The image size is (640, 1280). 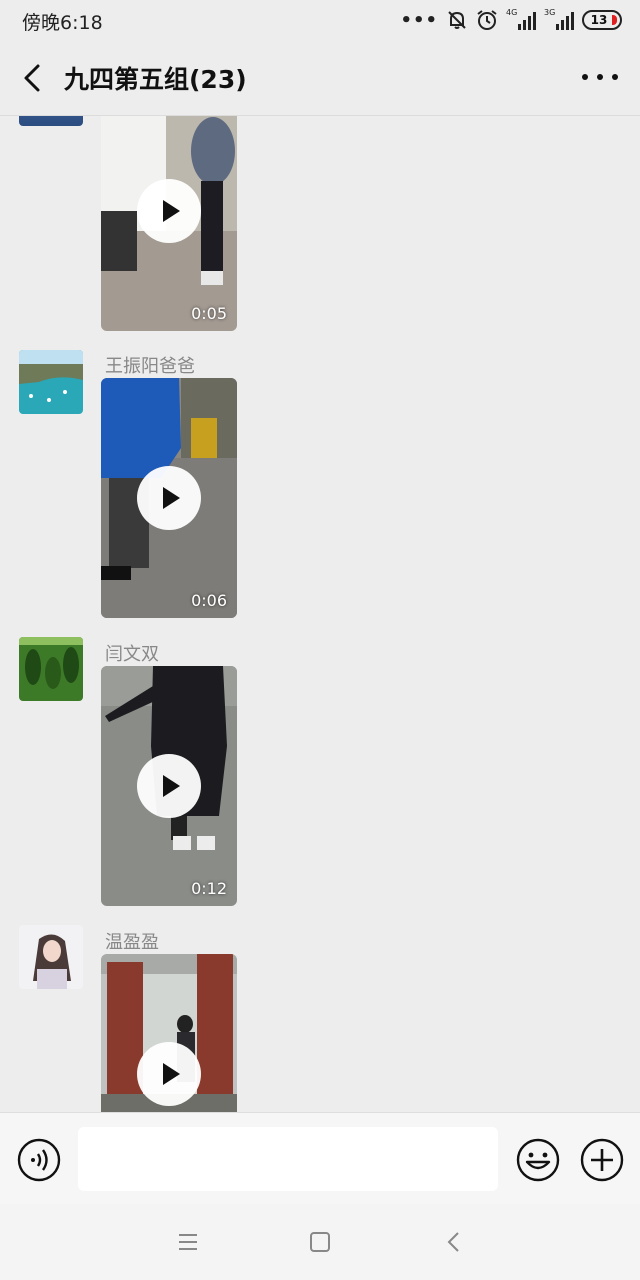 I want to click on system-nav-bar, so click(x=320, y=1242).